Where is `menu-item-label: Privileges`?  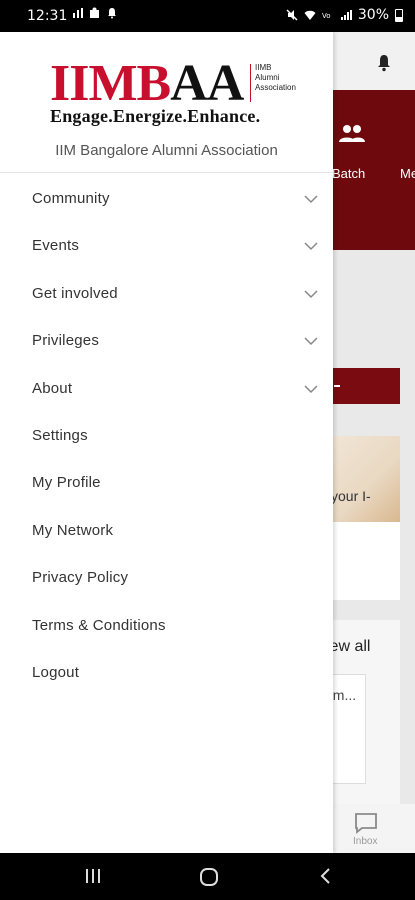 menu-item-label: Privileges is located at coordinates (66, 341).